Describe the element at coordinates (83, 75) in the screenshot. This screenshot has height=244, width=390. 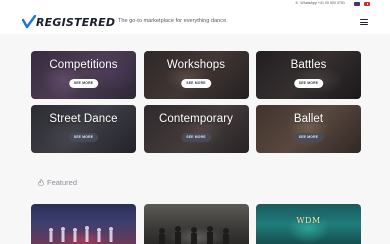
I see `category-card-competitions: Competitions SEE MORE` at that location.